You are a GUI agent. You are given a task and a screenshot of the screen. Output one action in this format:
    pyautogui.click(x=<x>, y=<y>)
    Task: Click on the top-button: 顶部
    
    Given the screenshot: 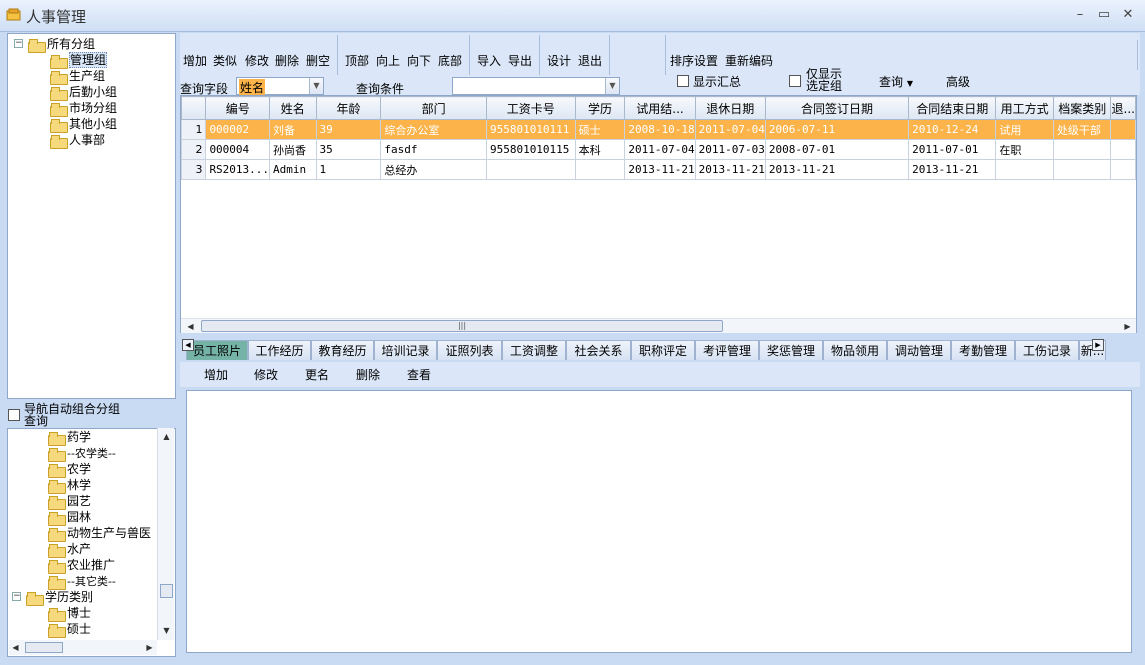 What is the action you would take?
    pyautogui.click(x=357, y=60)
    